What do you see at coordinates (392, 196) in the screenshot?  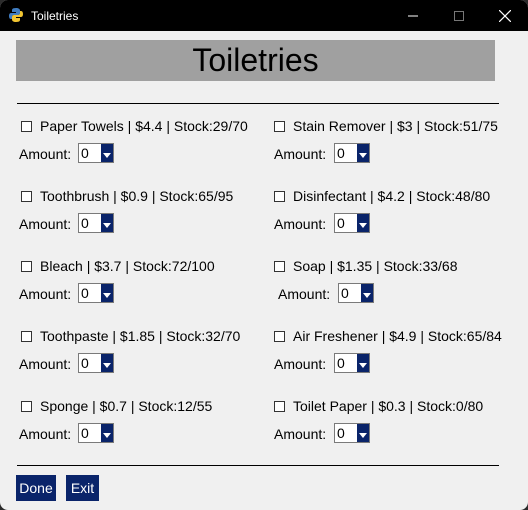 I see `item-label: Disinfectant | $4.2 | Stock:48/80` at bounding box center [392, 196].